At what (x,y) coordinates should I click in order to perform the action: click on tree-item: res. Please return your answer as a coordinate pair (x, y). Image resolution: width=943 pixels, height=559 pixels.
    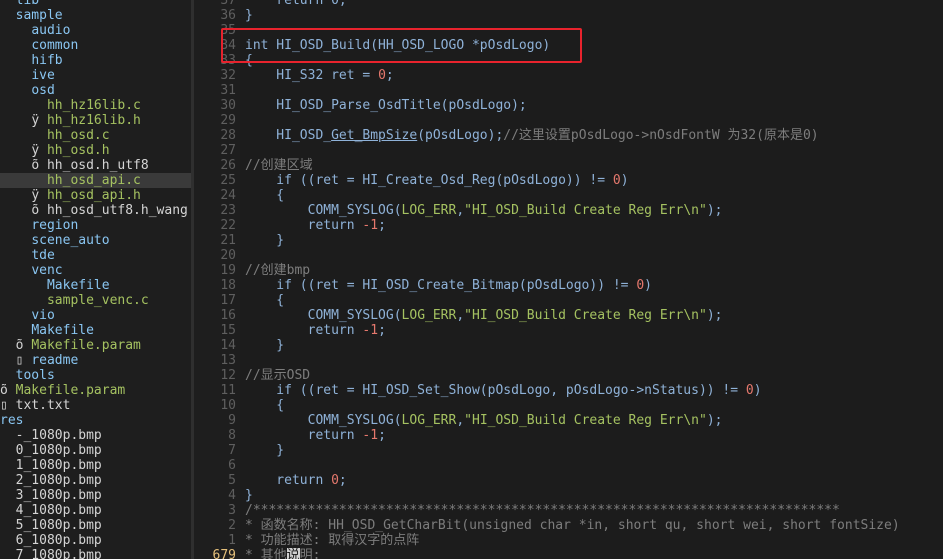
    Looking at the image, I should click on (95, 420).